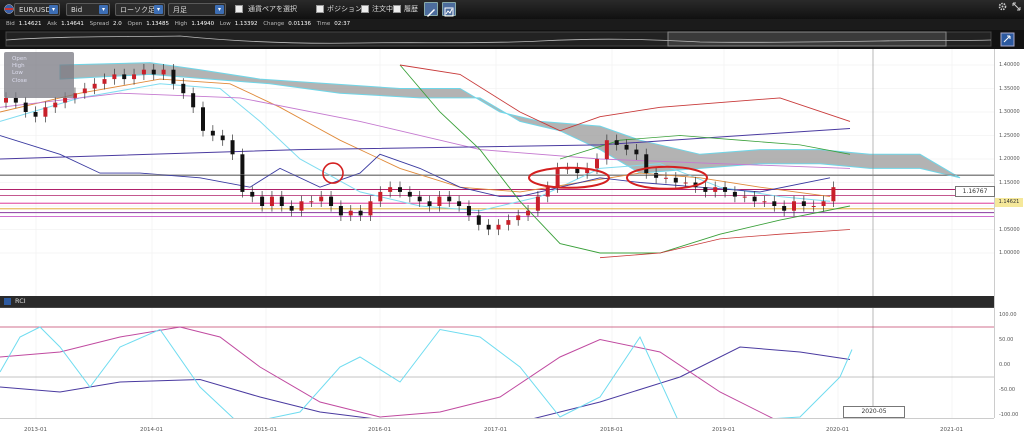  Describe the element at coordinates (1009, 202) in the screenshot. I see `current-price-tag: 1.14621` at that location.